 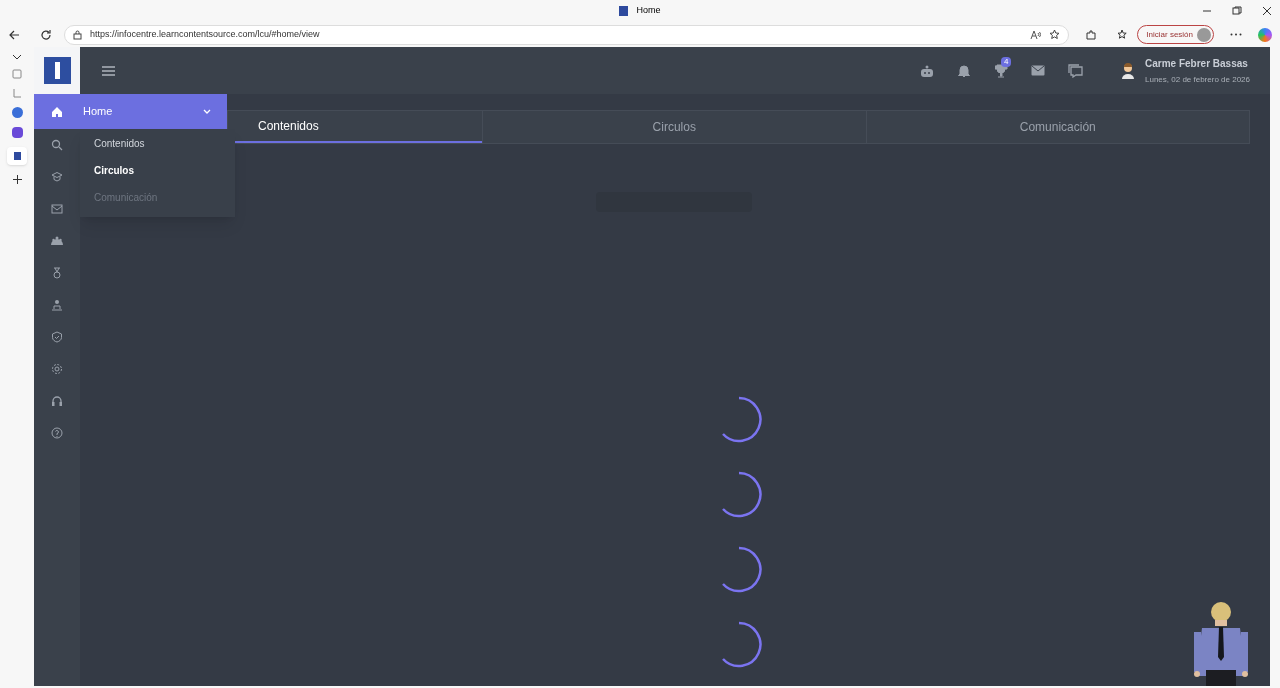 I want to click on address-bar: https://infocentre.learncontentsource.com/lcu/#home/view, so click(x=567, y=34).